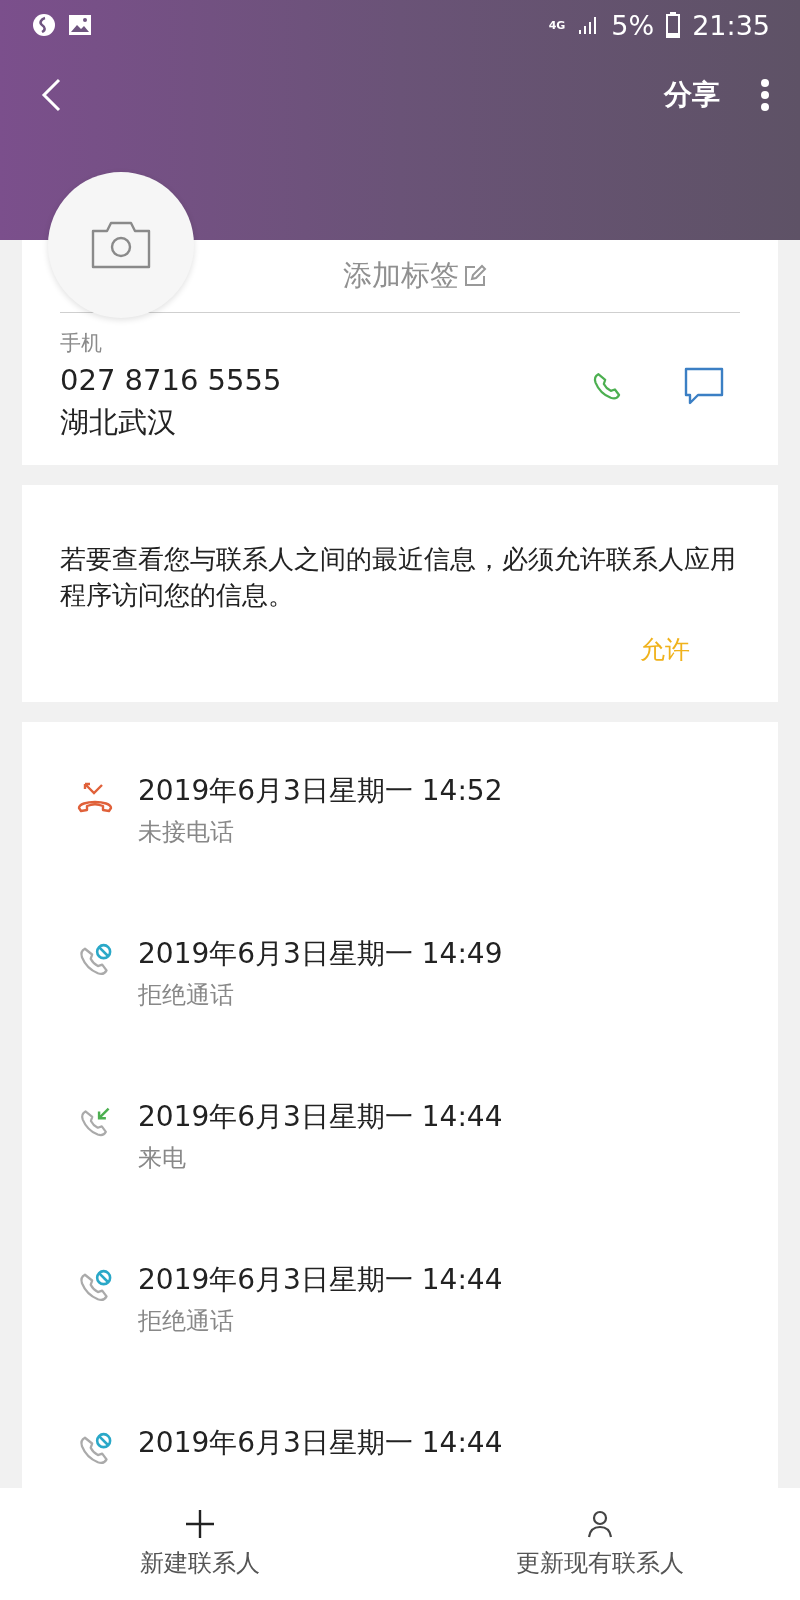  I want to click on call-type: 来电, so click(162, 1158).